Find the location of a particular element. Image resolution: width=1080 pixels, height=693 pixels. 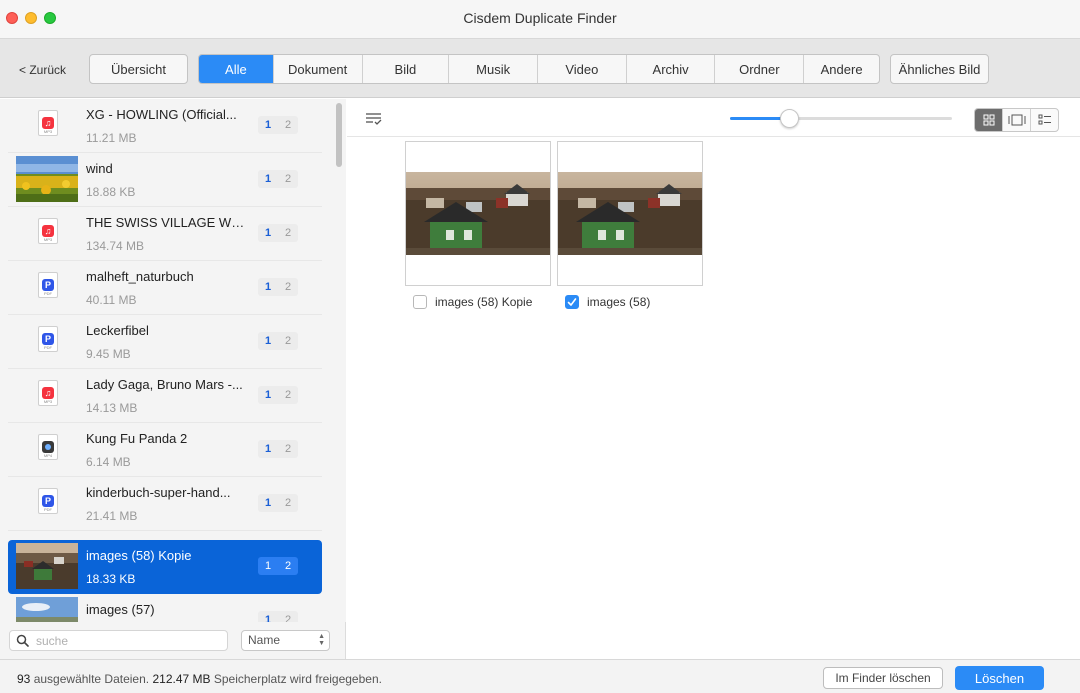

title-bar: Cisdem Duplicate Finder is located at coordinates (540, 19).